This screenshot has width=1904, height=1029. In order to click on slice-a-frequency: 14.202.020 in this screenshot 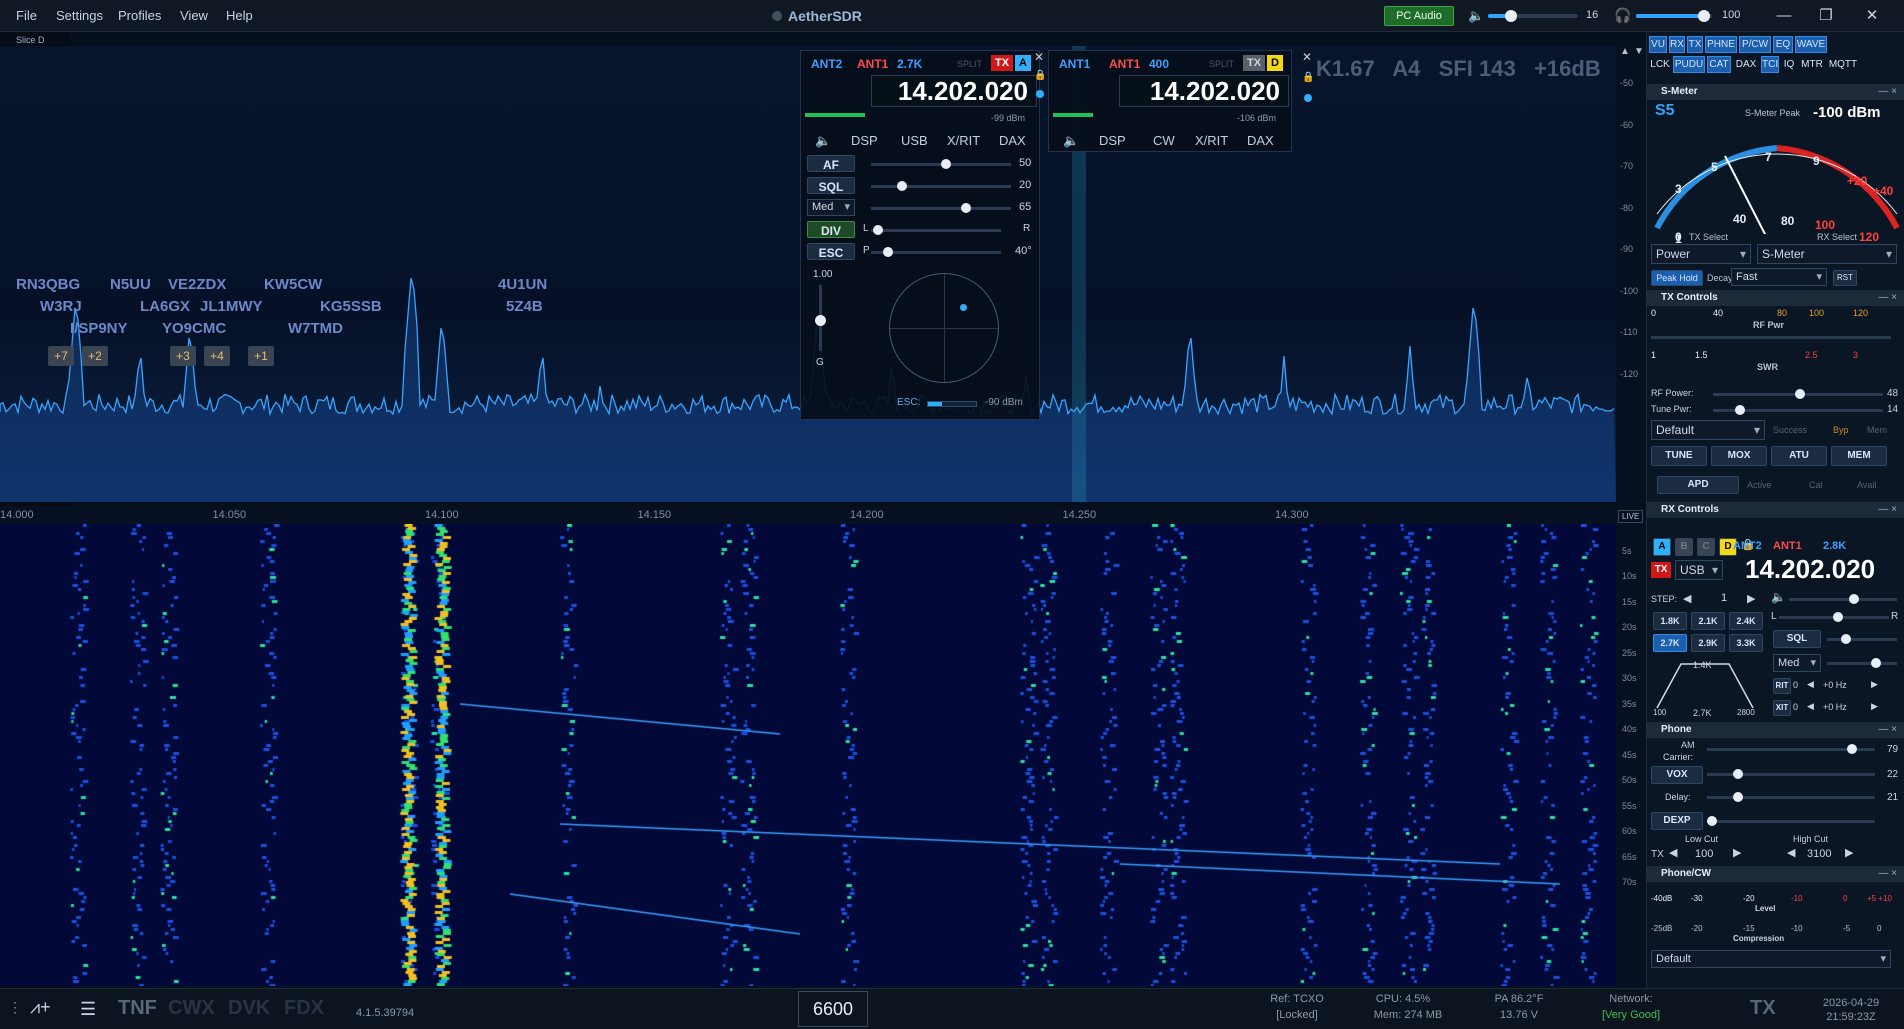, I will do `click(954, 91)`.